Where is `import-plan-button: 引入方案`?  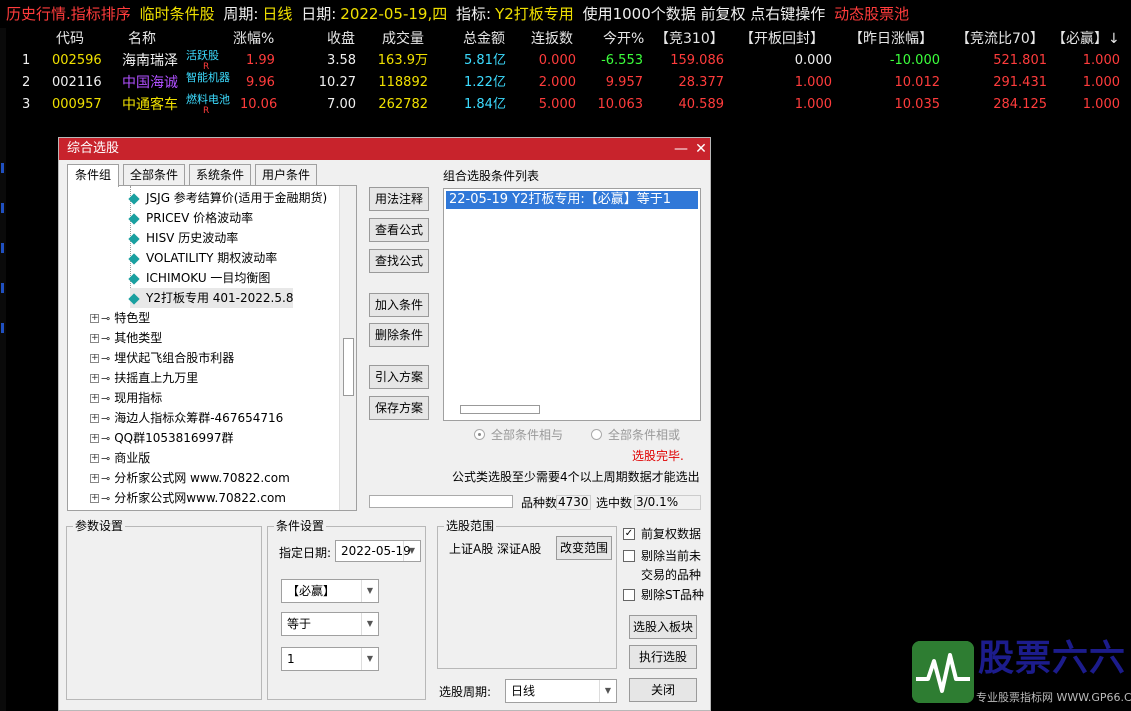
import-plan-button: 引入方案 is located at coordinates (399, 377).